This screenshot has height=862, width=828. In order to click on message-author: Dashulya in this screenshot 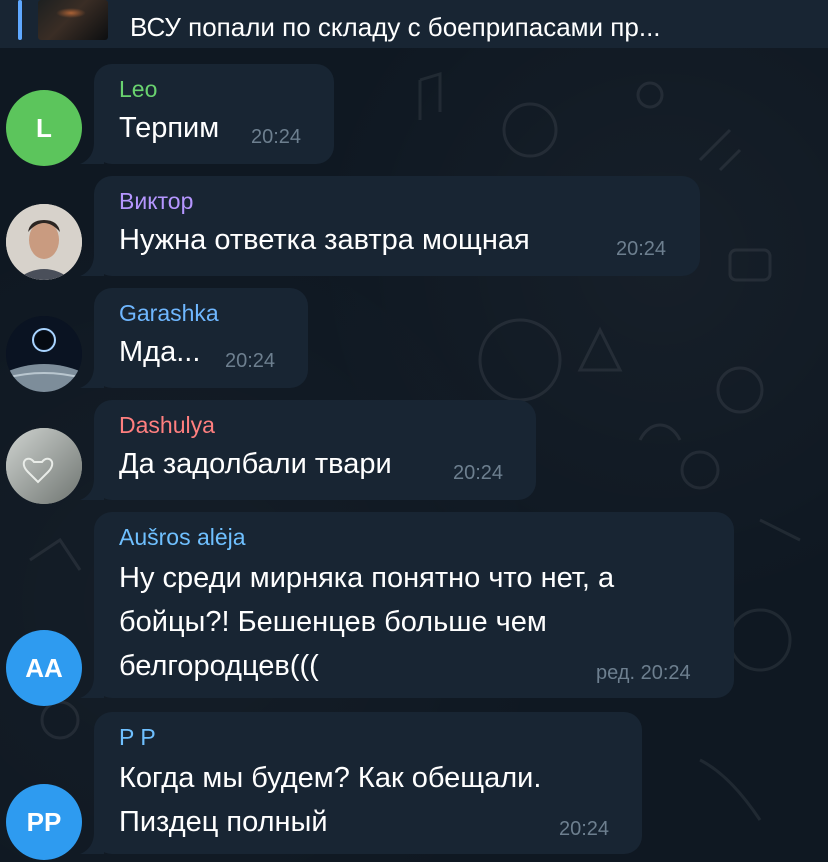, I will do `click(167, 425)`.